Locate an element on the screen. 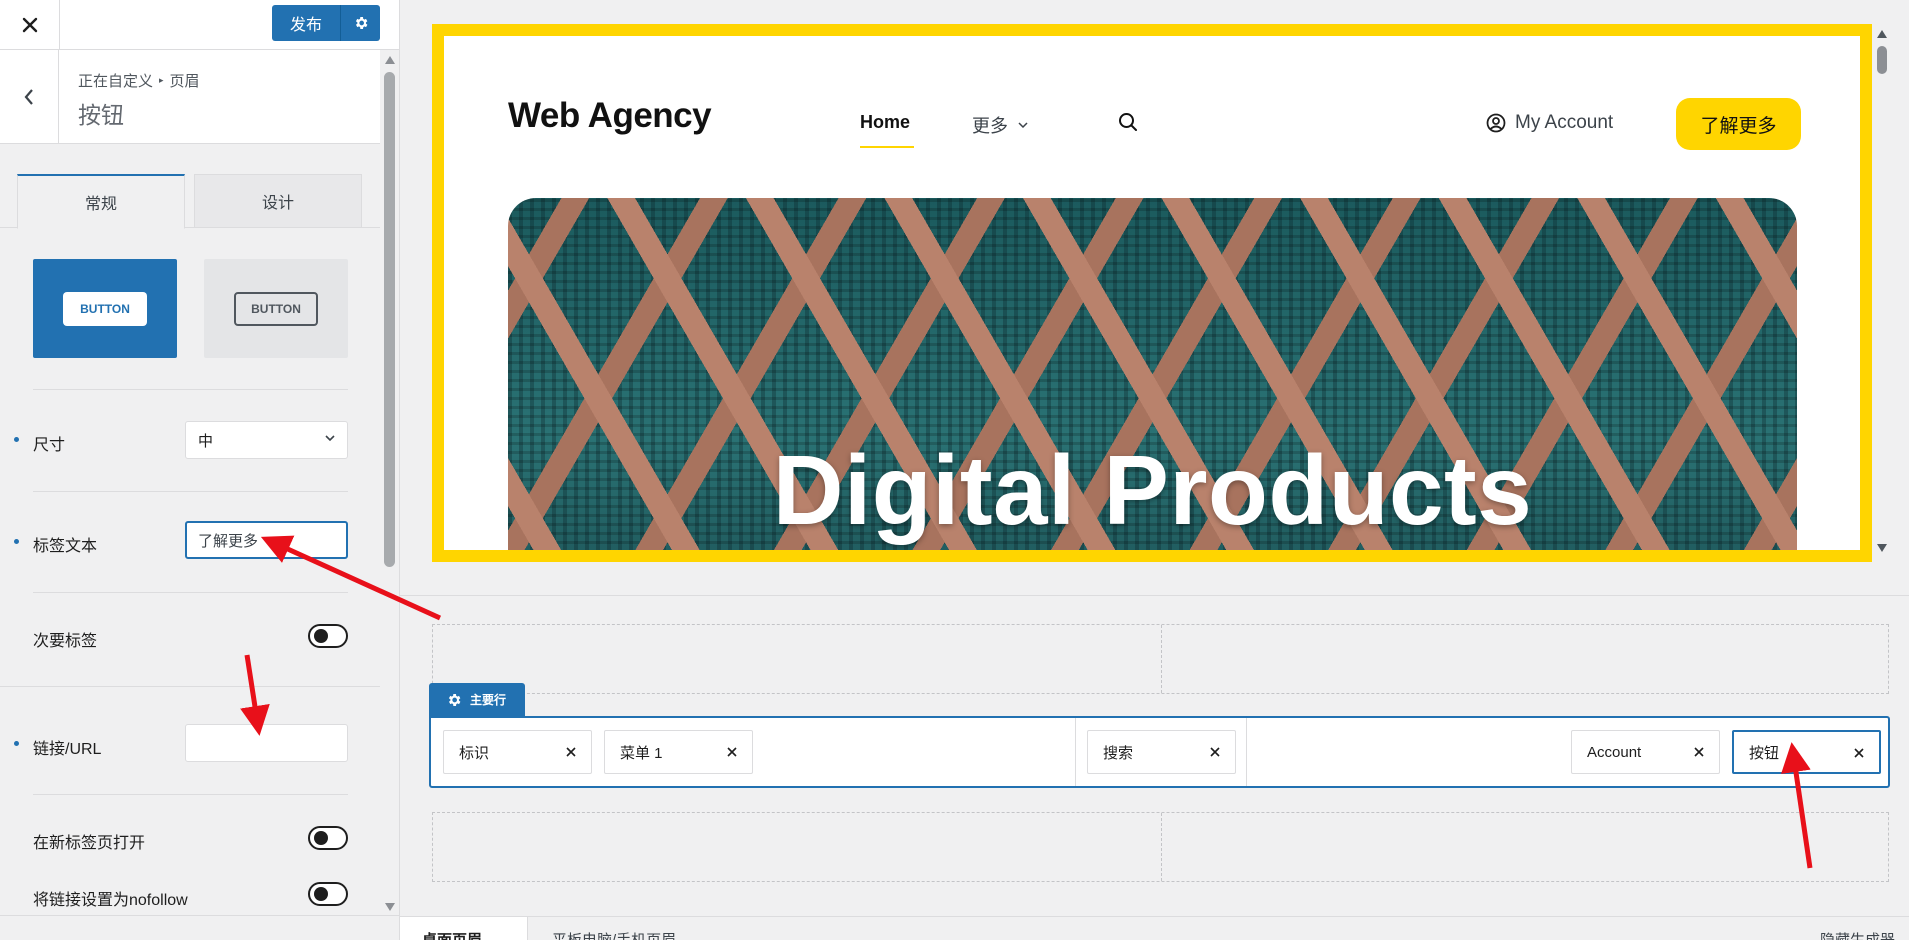  main-row-label: 主要行 is located at coordinates (488, 700).